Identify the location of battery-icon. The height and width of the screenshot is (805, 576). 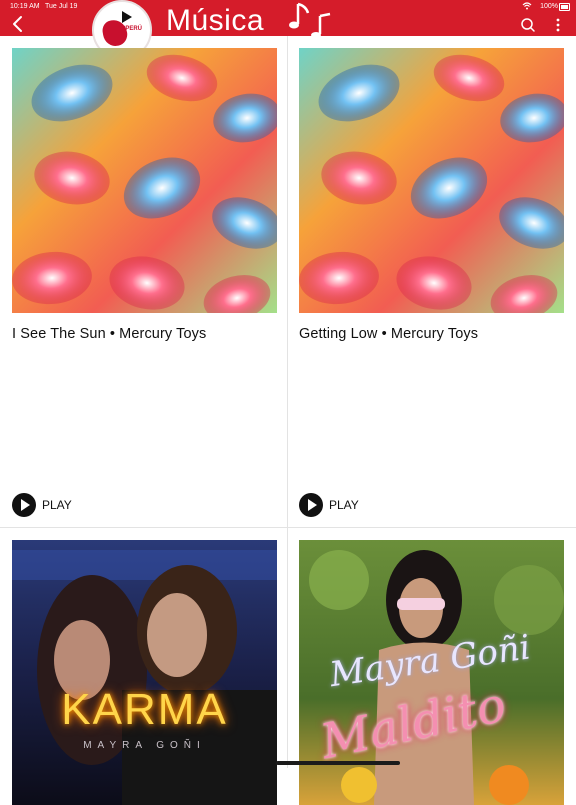
(564, 7).